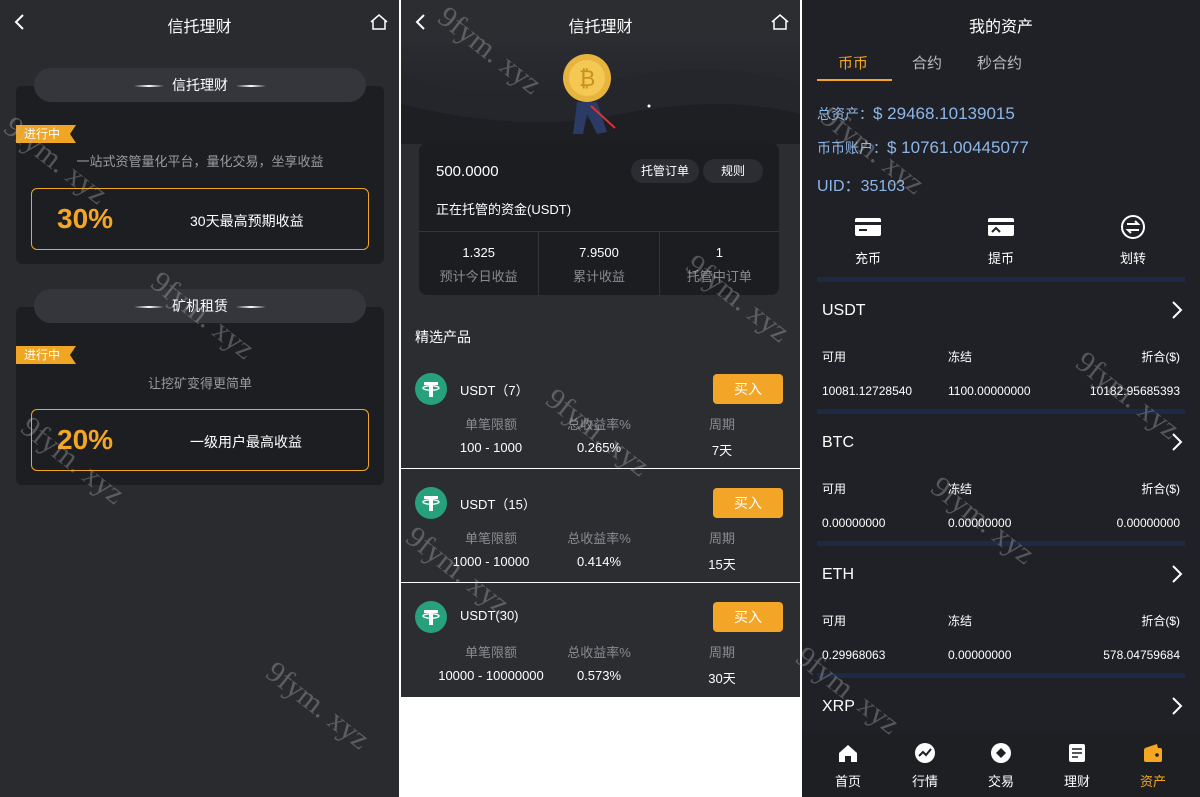  What do you see at coordinates (600, 99) in the screenshot?
I see `banner-illustration: ₿` at bounding box center [600, 99].